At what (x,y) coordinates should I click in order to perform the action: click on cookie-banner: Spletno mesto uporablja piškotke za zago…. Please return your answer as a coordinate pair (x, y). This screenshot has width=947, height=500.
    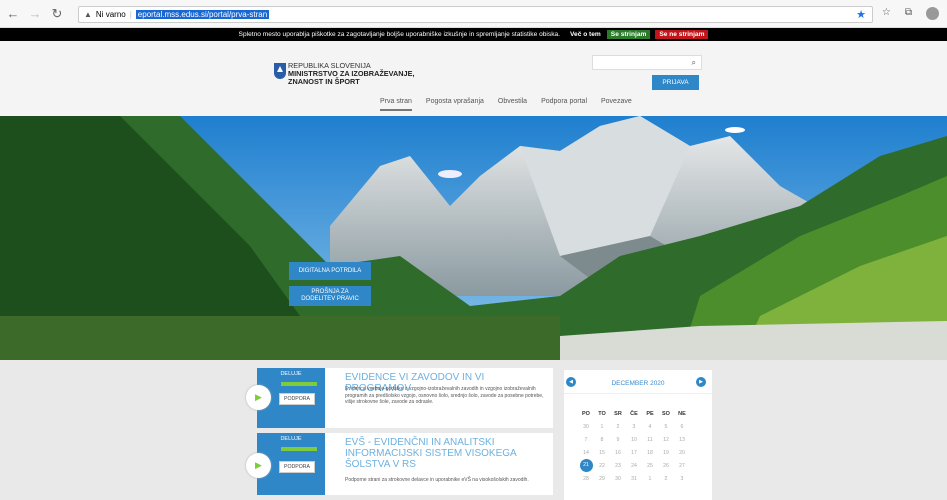
    Looking at the image, I should click on (473, 34).